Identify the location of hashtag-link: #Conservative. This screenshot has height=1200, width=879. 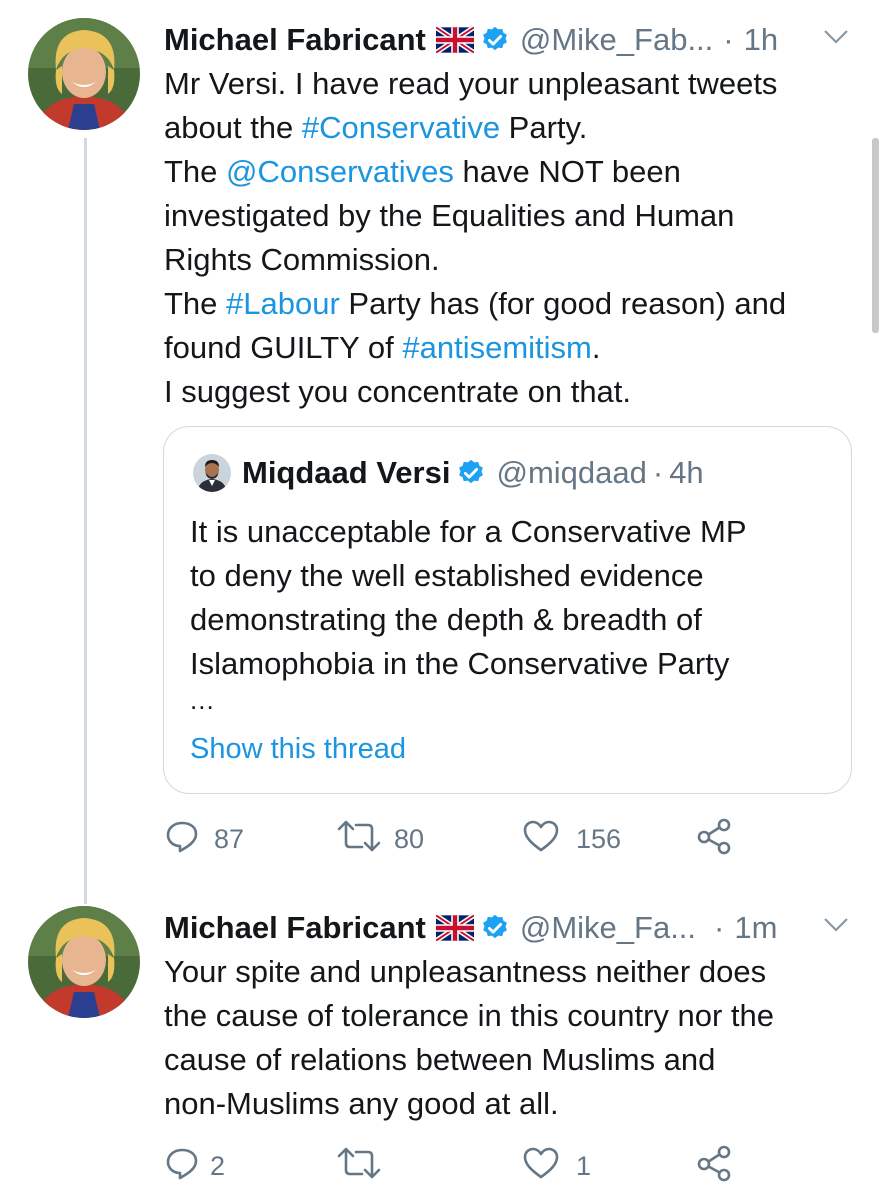
(401, 127).